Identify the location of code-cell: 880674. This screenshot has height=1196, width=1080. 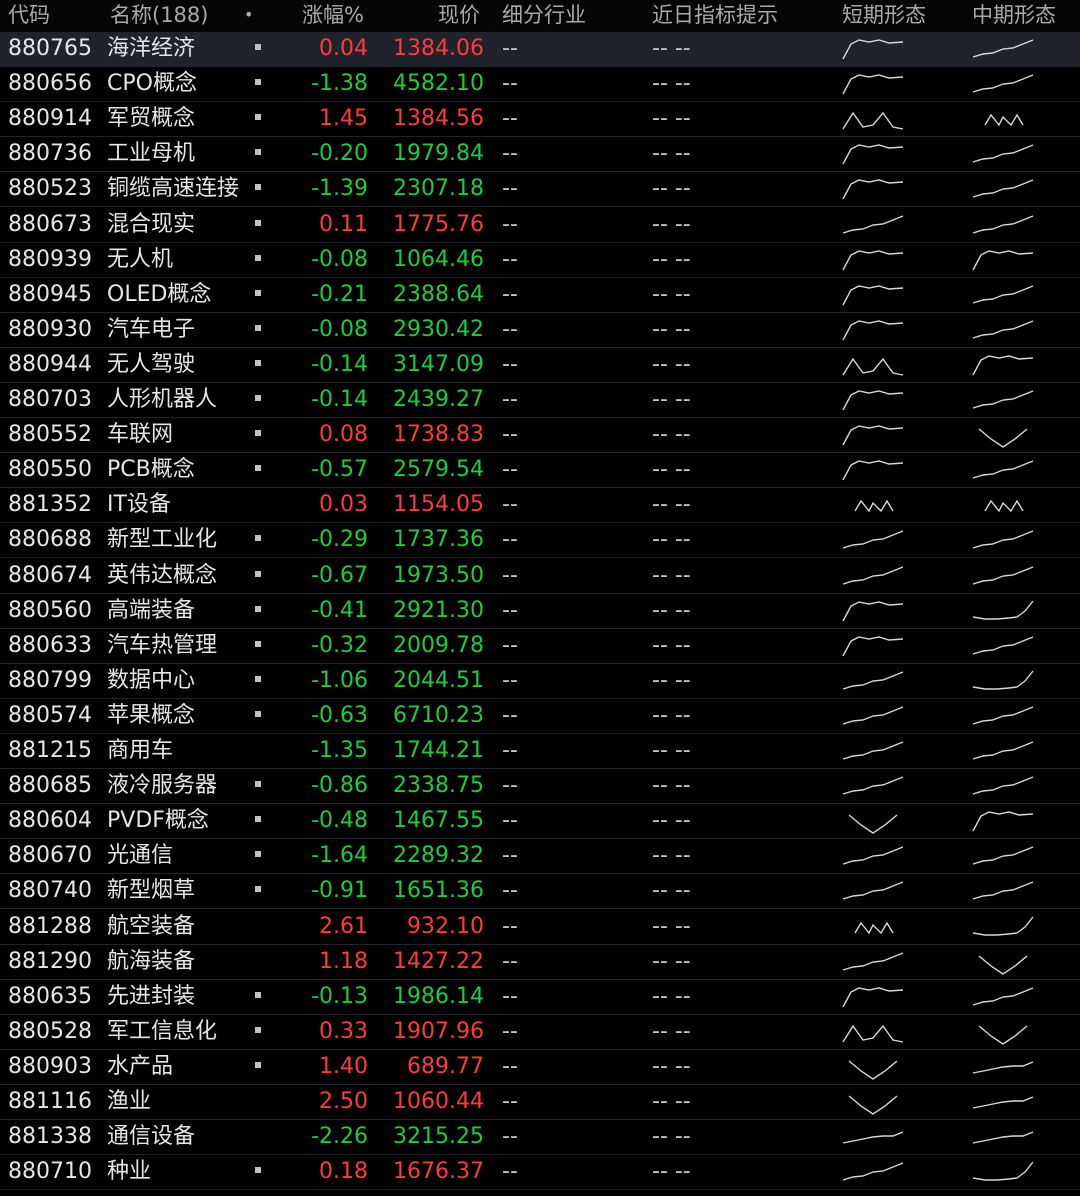
(50, 575).